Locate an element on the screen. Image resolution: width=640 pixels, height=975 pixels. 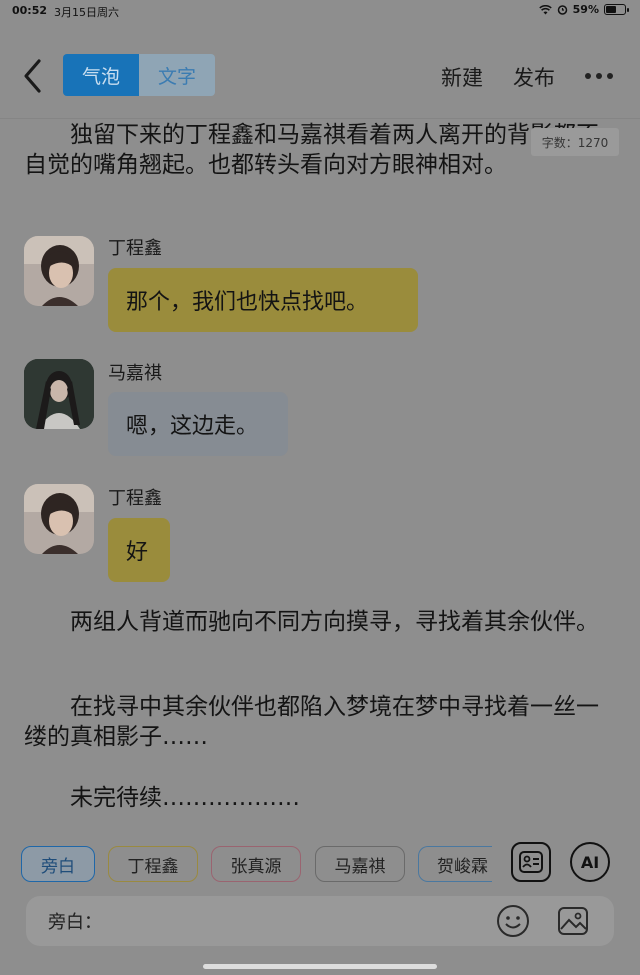
status-bar: 00:52 3月15日周六 59% is located at coordinates (320, 11).